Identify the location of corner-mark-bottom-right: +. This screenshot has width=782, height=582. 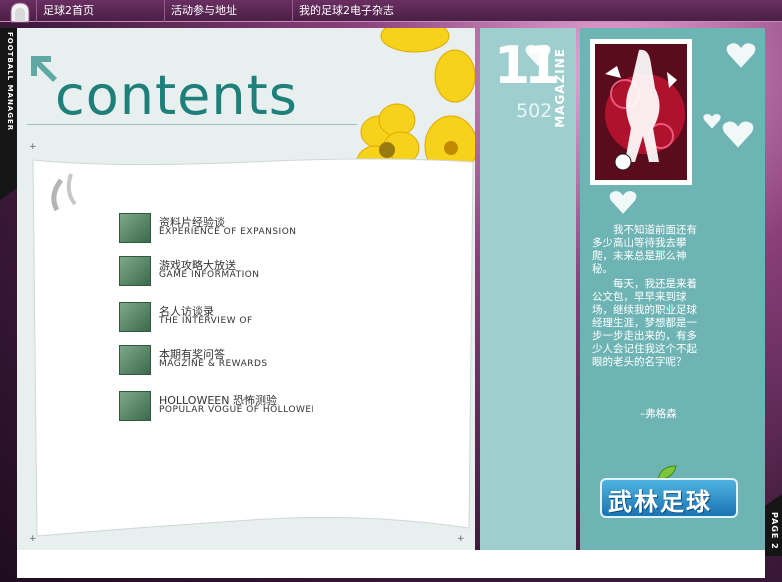
(461, 539).